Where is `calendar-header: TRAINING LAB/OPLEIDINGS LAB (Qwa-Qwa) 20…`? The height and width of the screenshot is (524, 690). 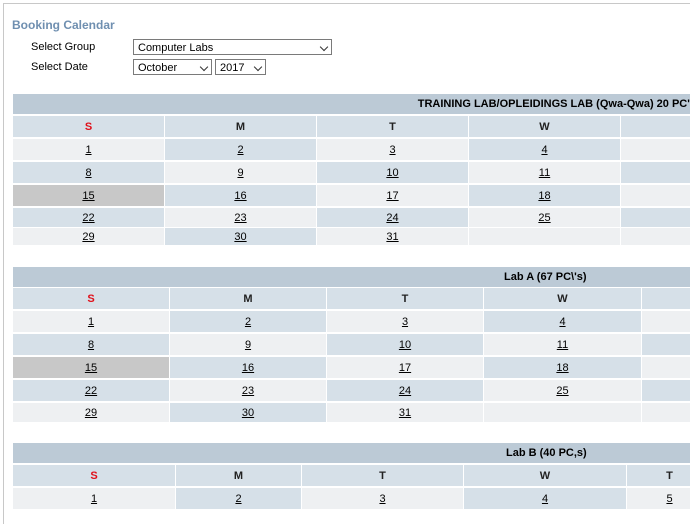
calendar-header: TRAINING LAB/OPLEIDINGS LAB (Qwa-Qwa) 20… is located at coordinates (351, 104).